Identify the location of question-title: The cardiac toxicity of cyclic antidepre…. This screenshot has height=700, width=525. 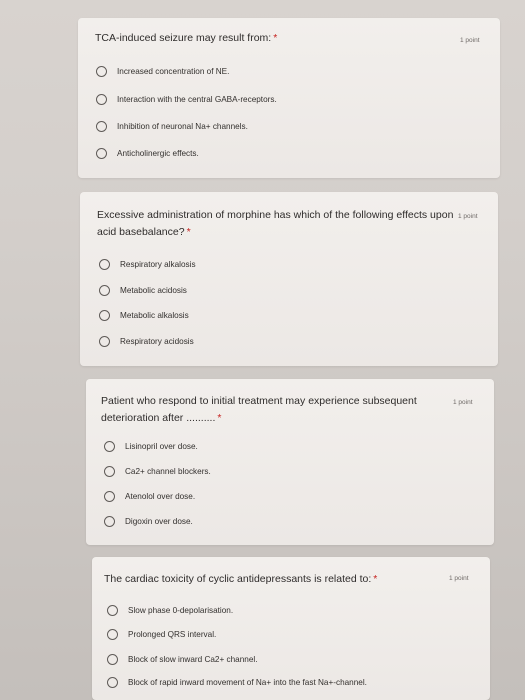
(274, 579).